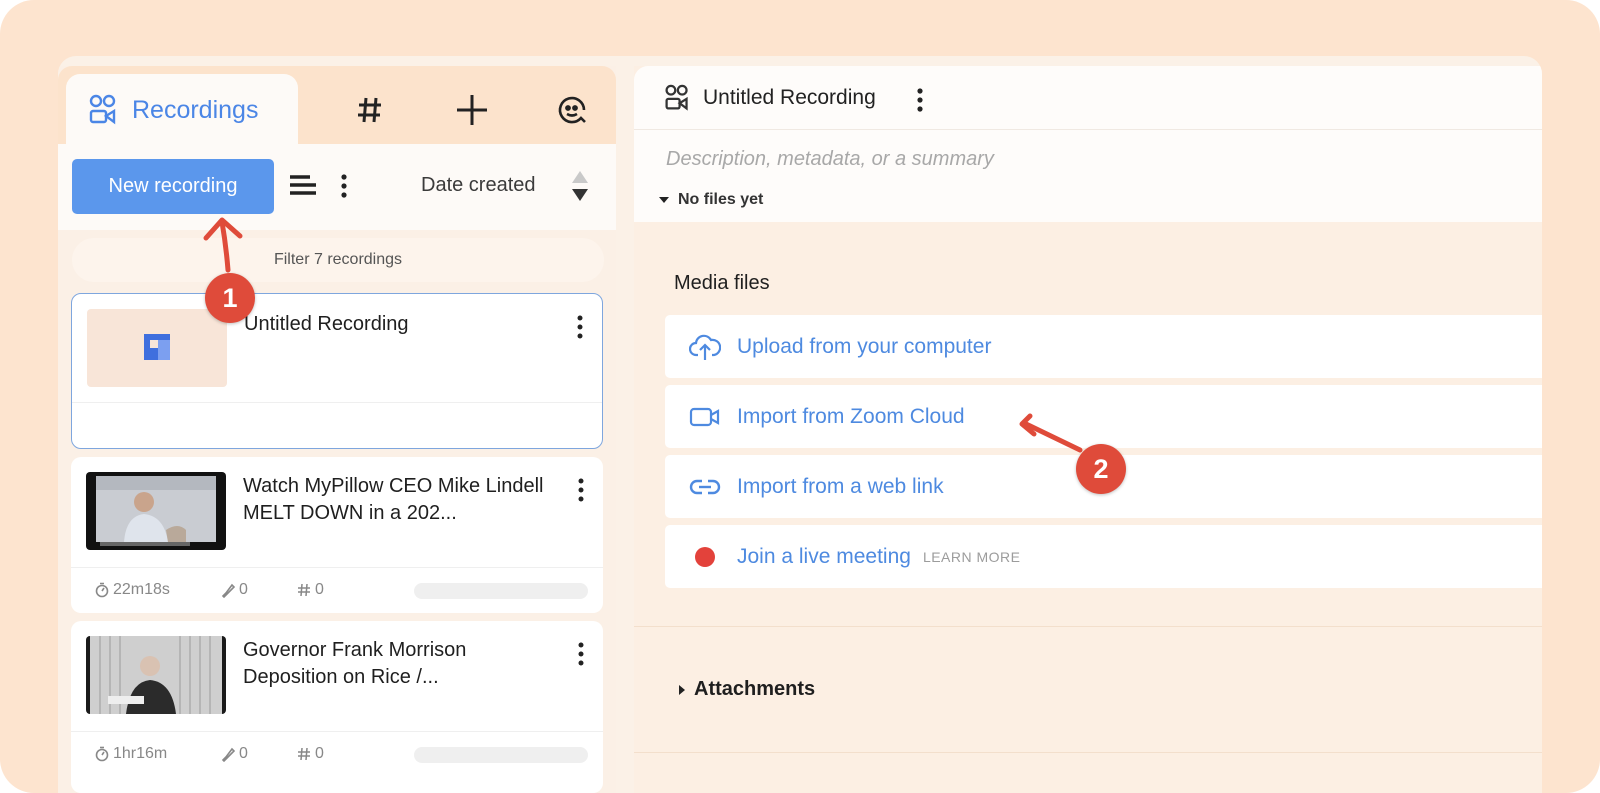 The image size is (1600, 793). I want to click on filter-input: Filter 7 recordings, so click(338, 260).